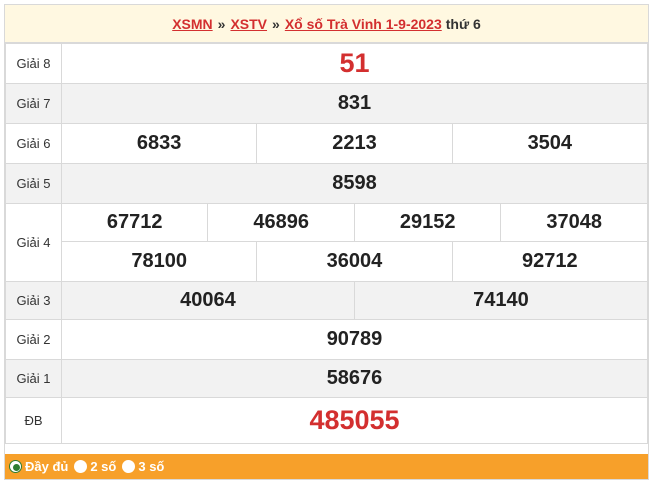  I want to click on prize-row-g6: Giải 6 6833 2213 3504, so click(327, 143).